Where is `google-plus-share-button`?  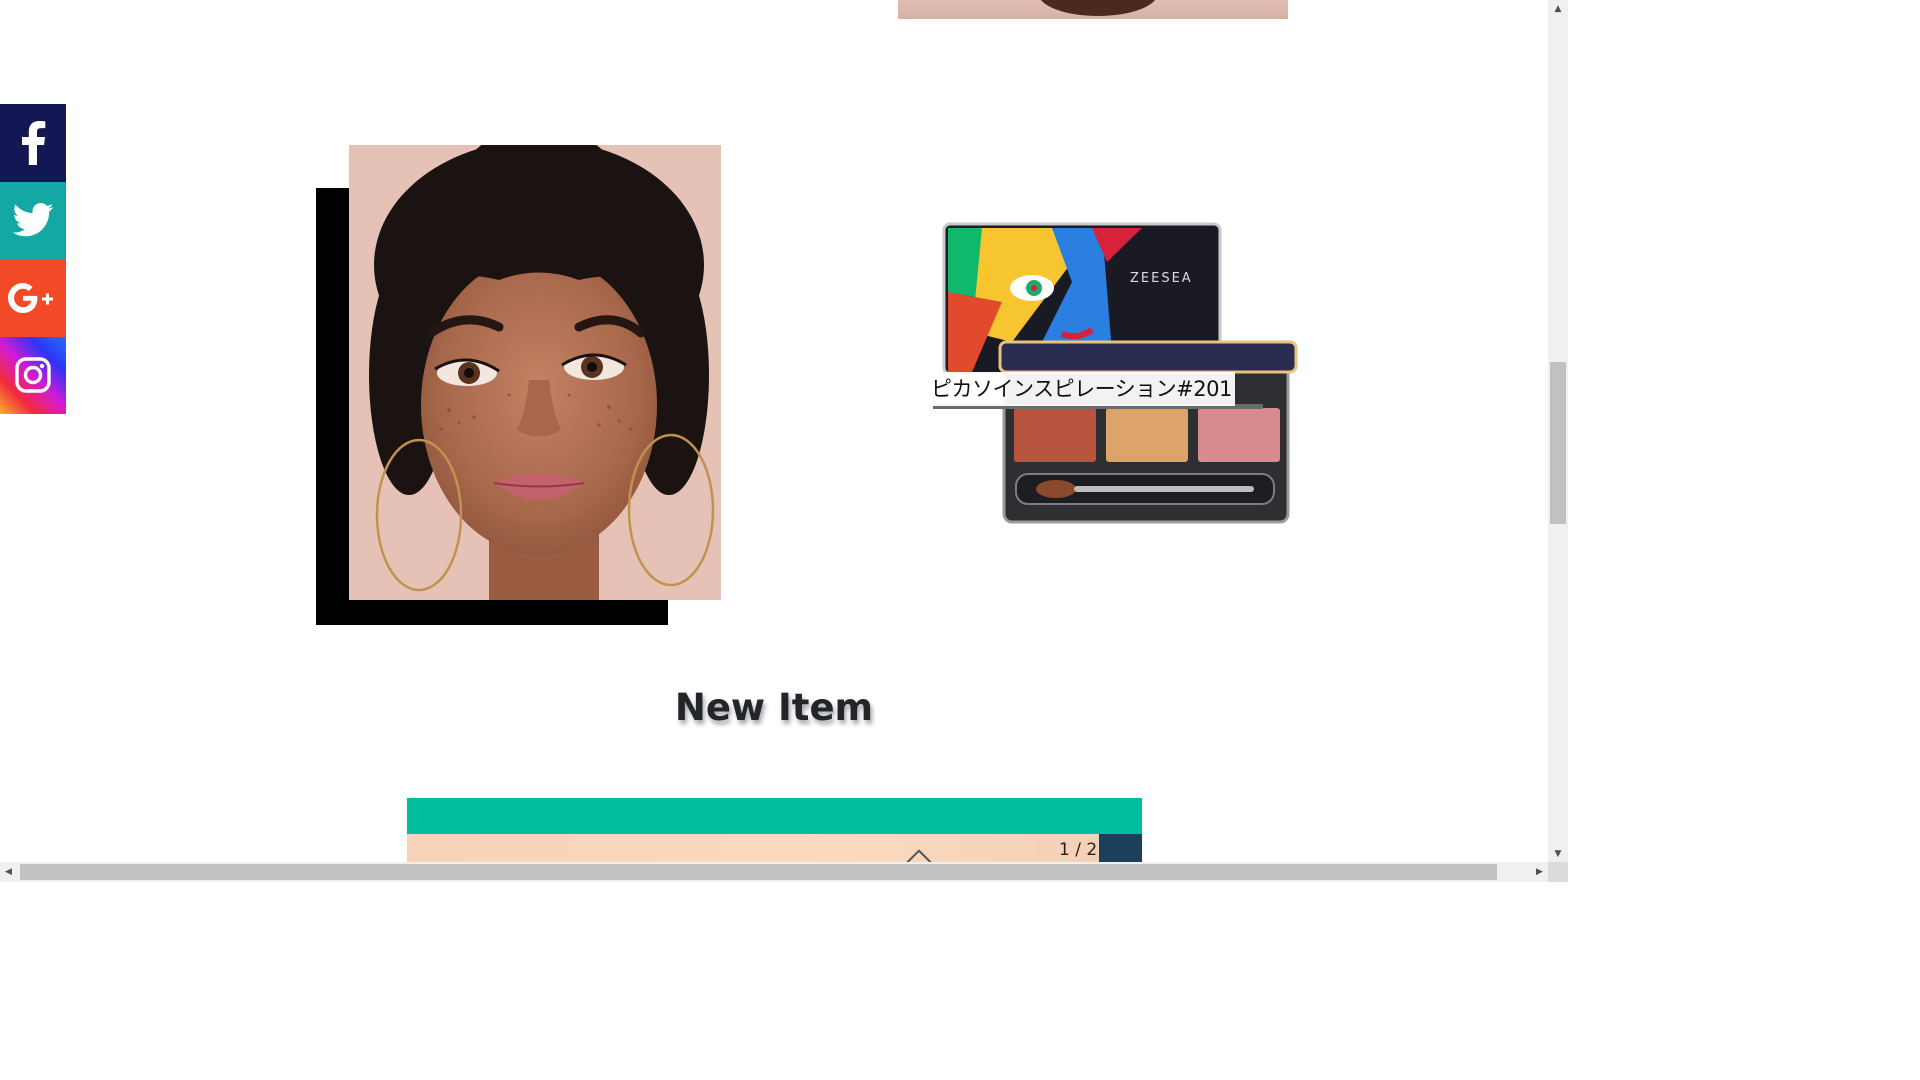 google-plus-share-button is located at coordinates (33, 298).